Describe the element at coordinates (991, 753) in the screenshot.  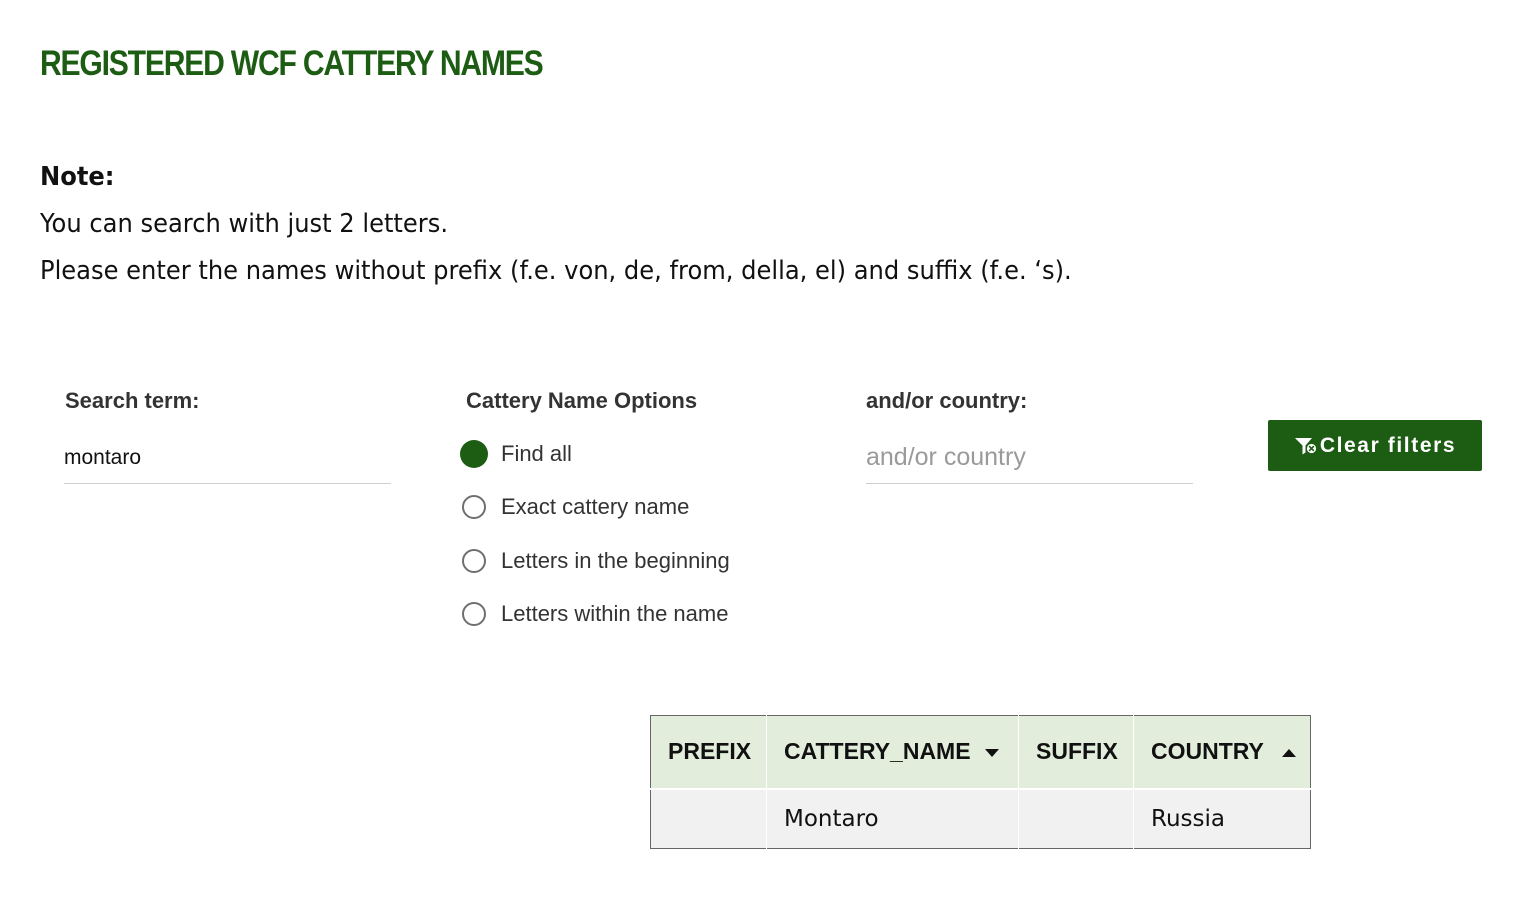
I see `sort-descending-icon` at that location.